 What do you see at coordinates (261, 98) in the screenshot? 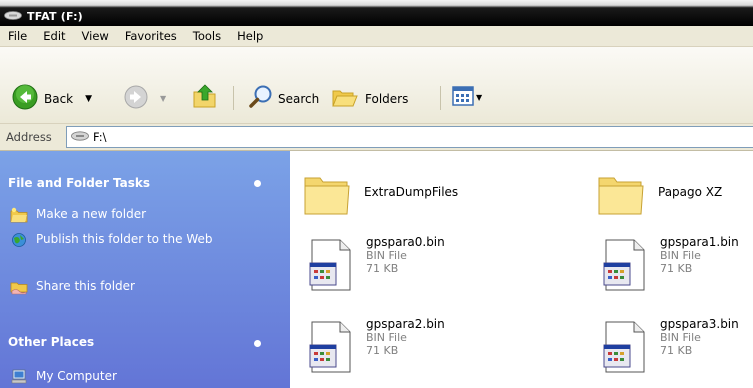
I see `search-icon` at bounding box center [261, 98].